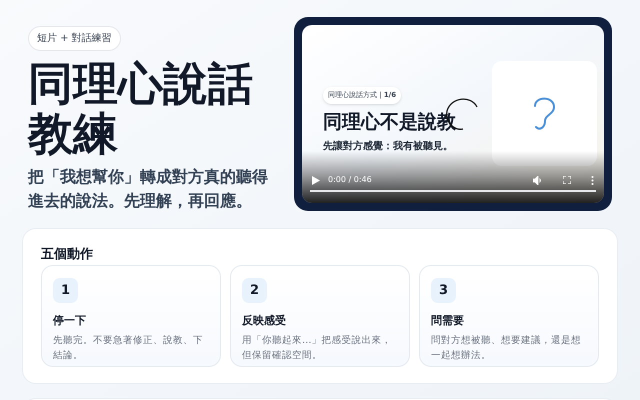  Describe the element at coordinates (592, 180) in the screenshot. I see `more-icon` at that location.